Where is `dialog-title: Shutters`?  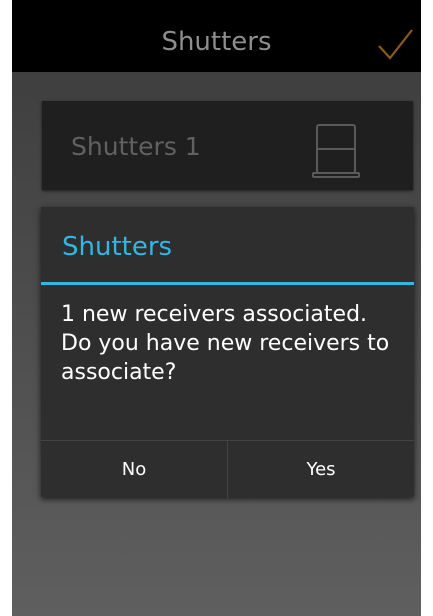
dialog-title: Shutters is located at coordinates (117, 247).